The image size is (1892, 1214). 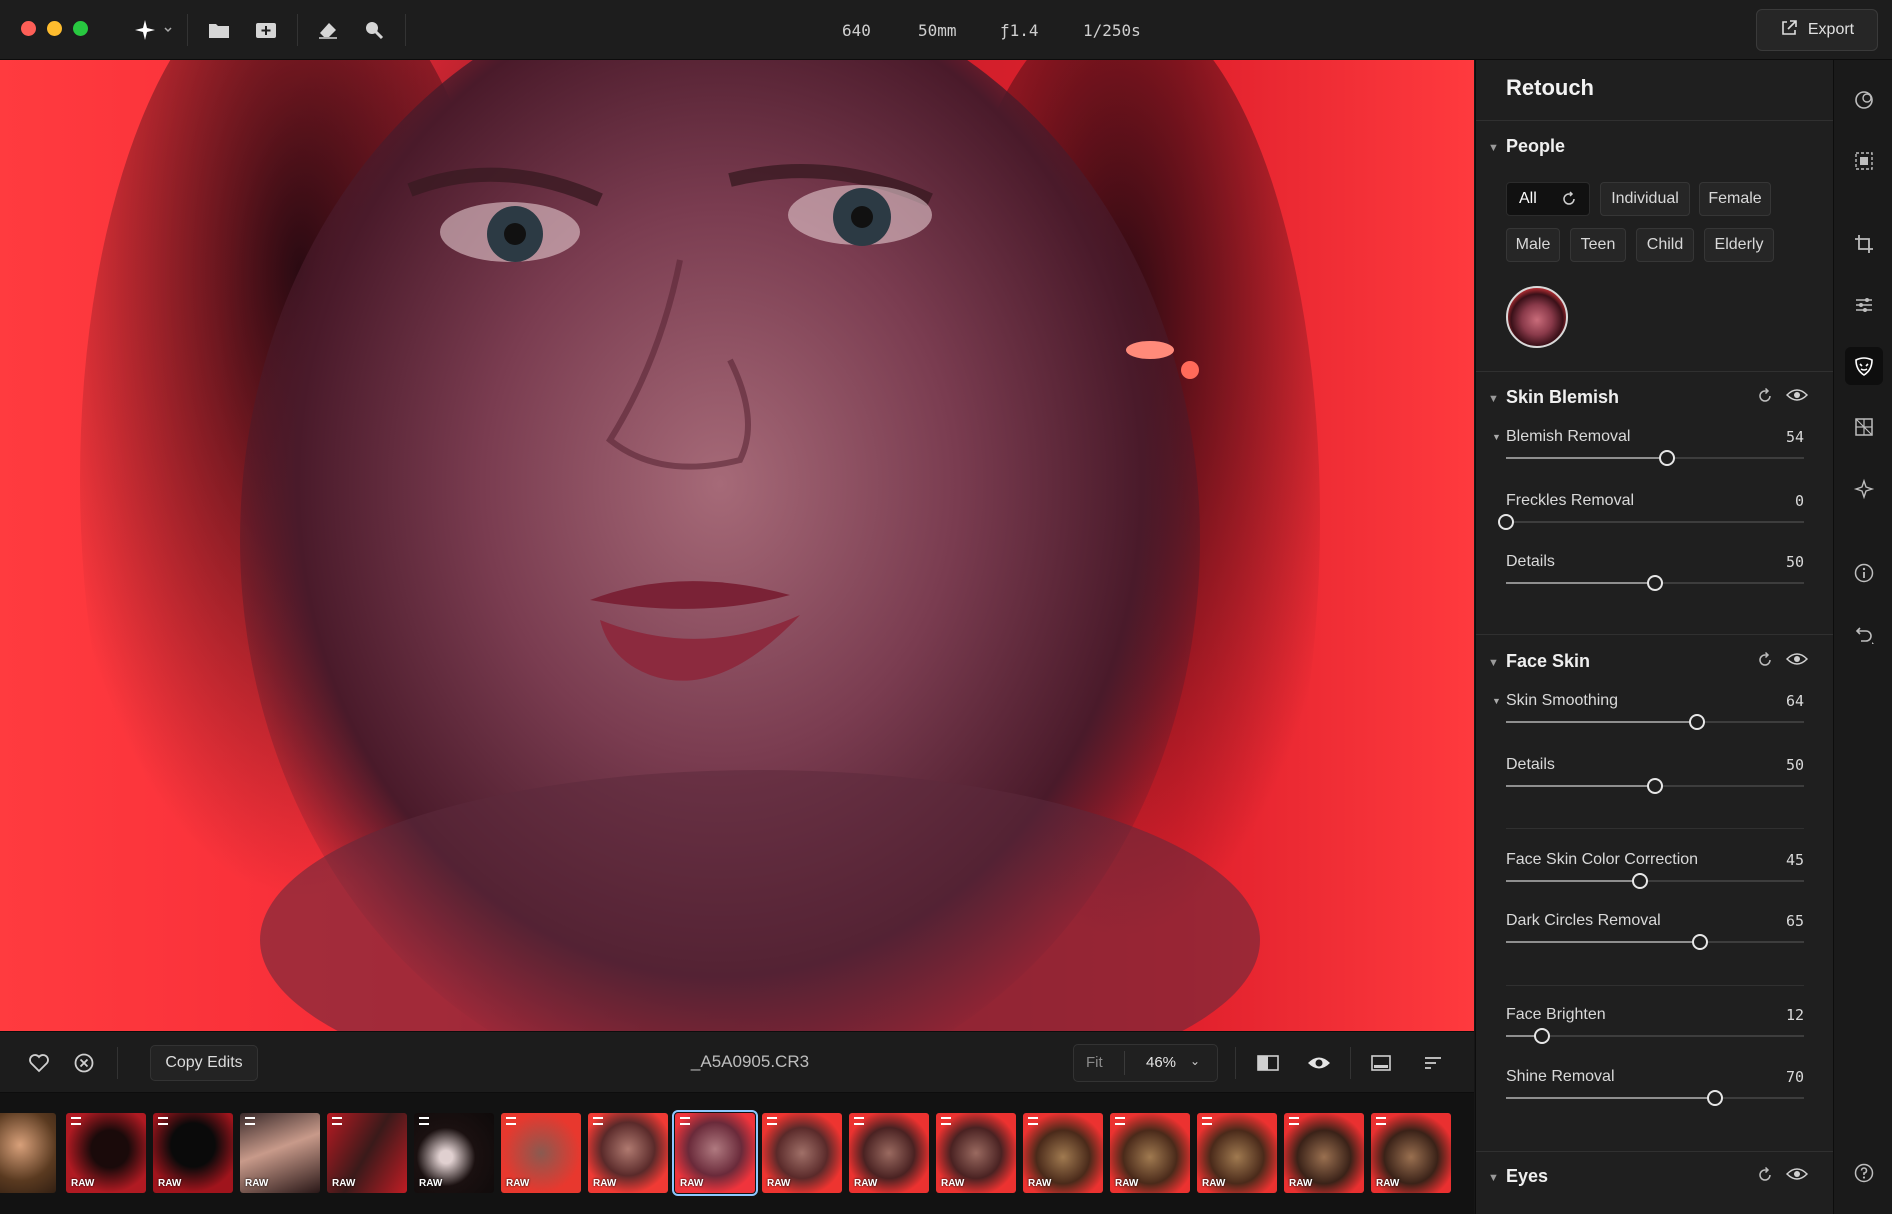 What do you see at coordinates (1864, 1173) in the screenshot?
I see `help-icon` at bounding box center [1864, 1173].